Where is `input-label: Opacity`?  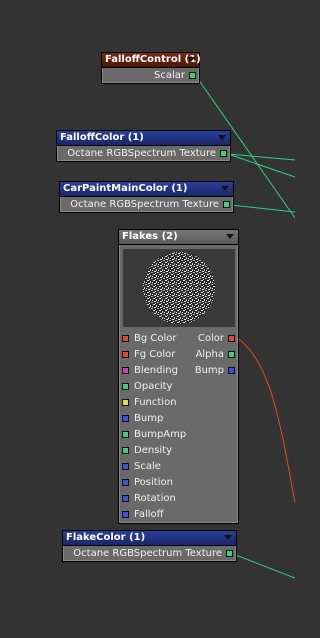
input-label: Opacity is located at coordinates (153, 386).